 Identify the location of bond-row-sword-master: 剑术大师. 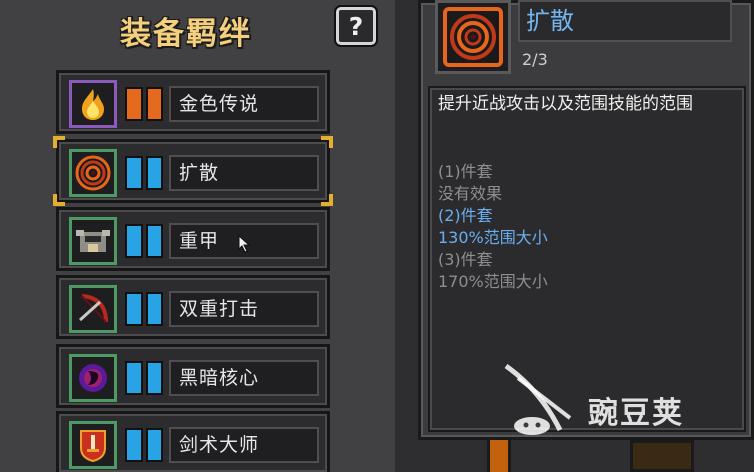
(193, 441).